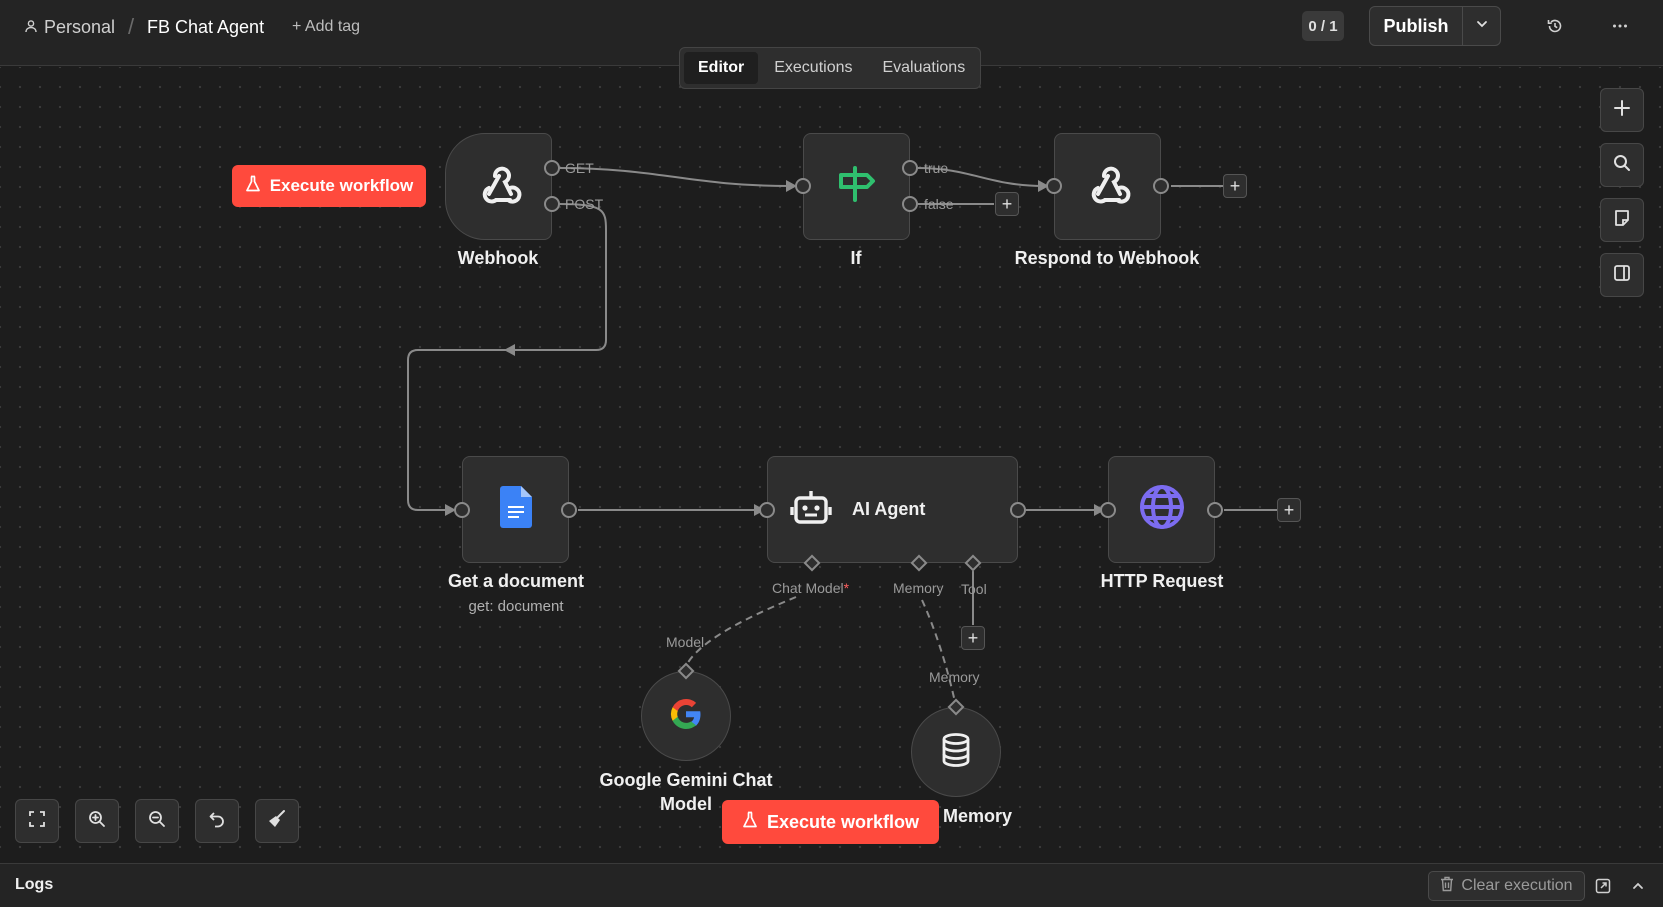 The width and height of the screenshot is (1663, 907). Describe the element at coordinates (811, 588) in the screenshot. I see `chat-model-connector-label: Chat Model*` at that location.